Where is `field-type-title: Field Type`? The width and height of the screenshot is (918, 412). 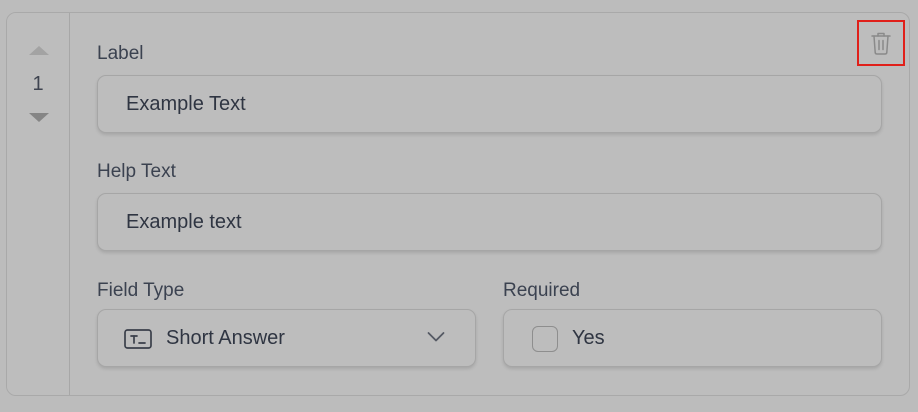
field-type-title: Field Type is located at coordinates (141, 290).